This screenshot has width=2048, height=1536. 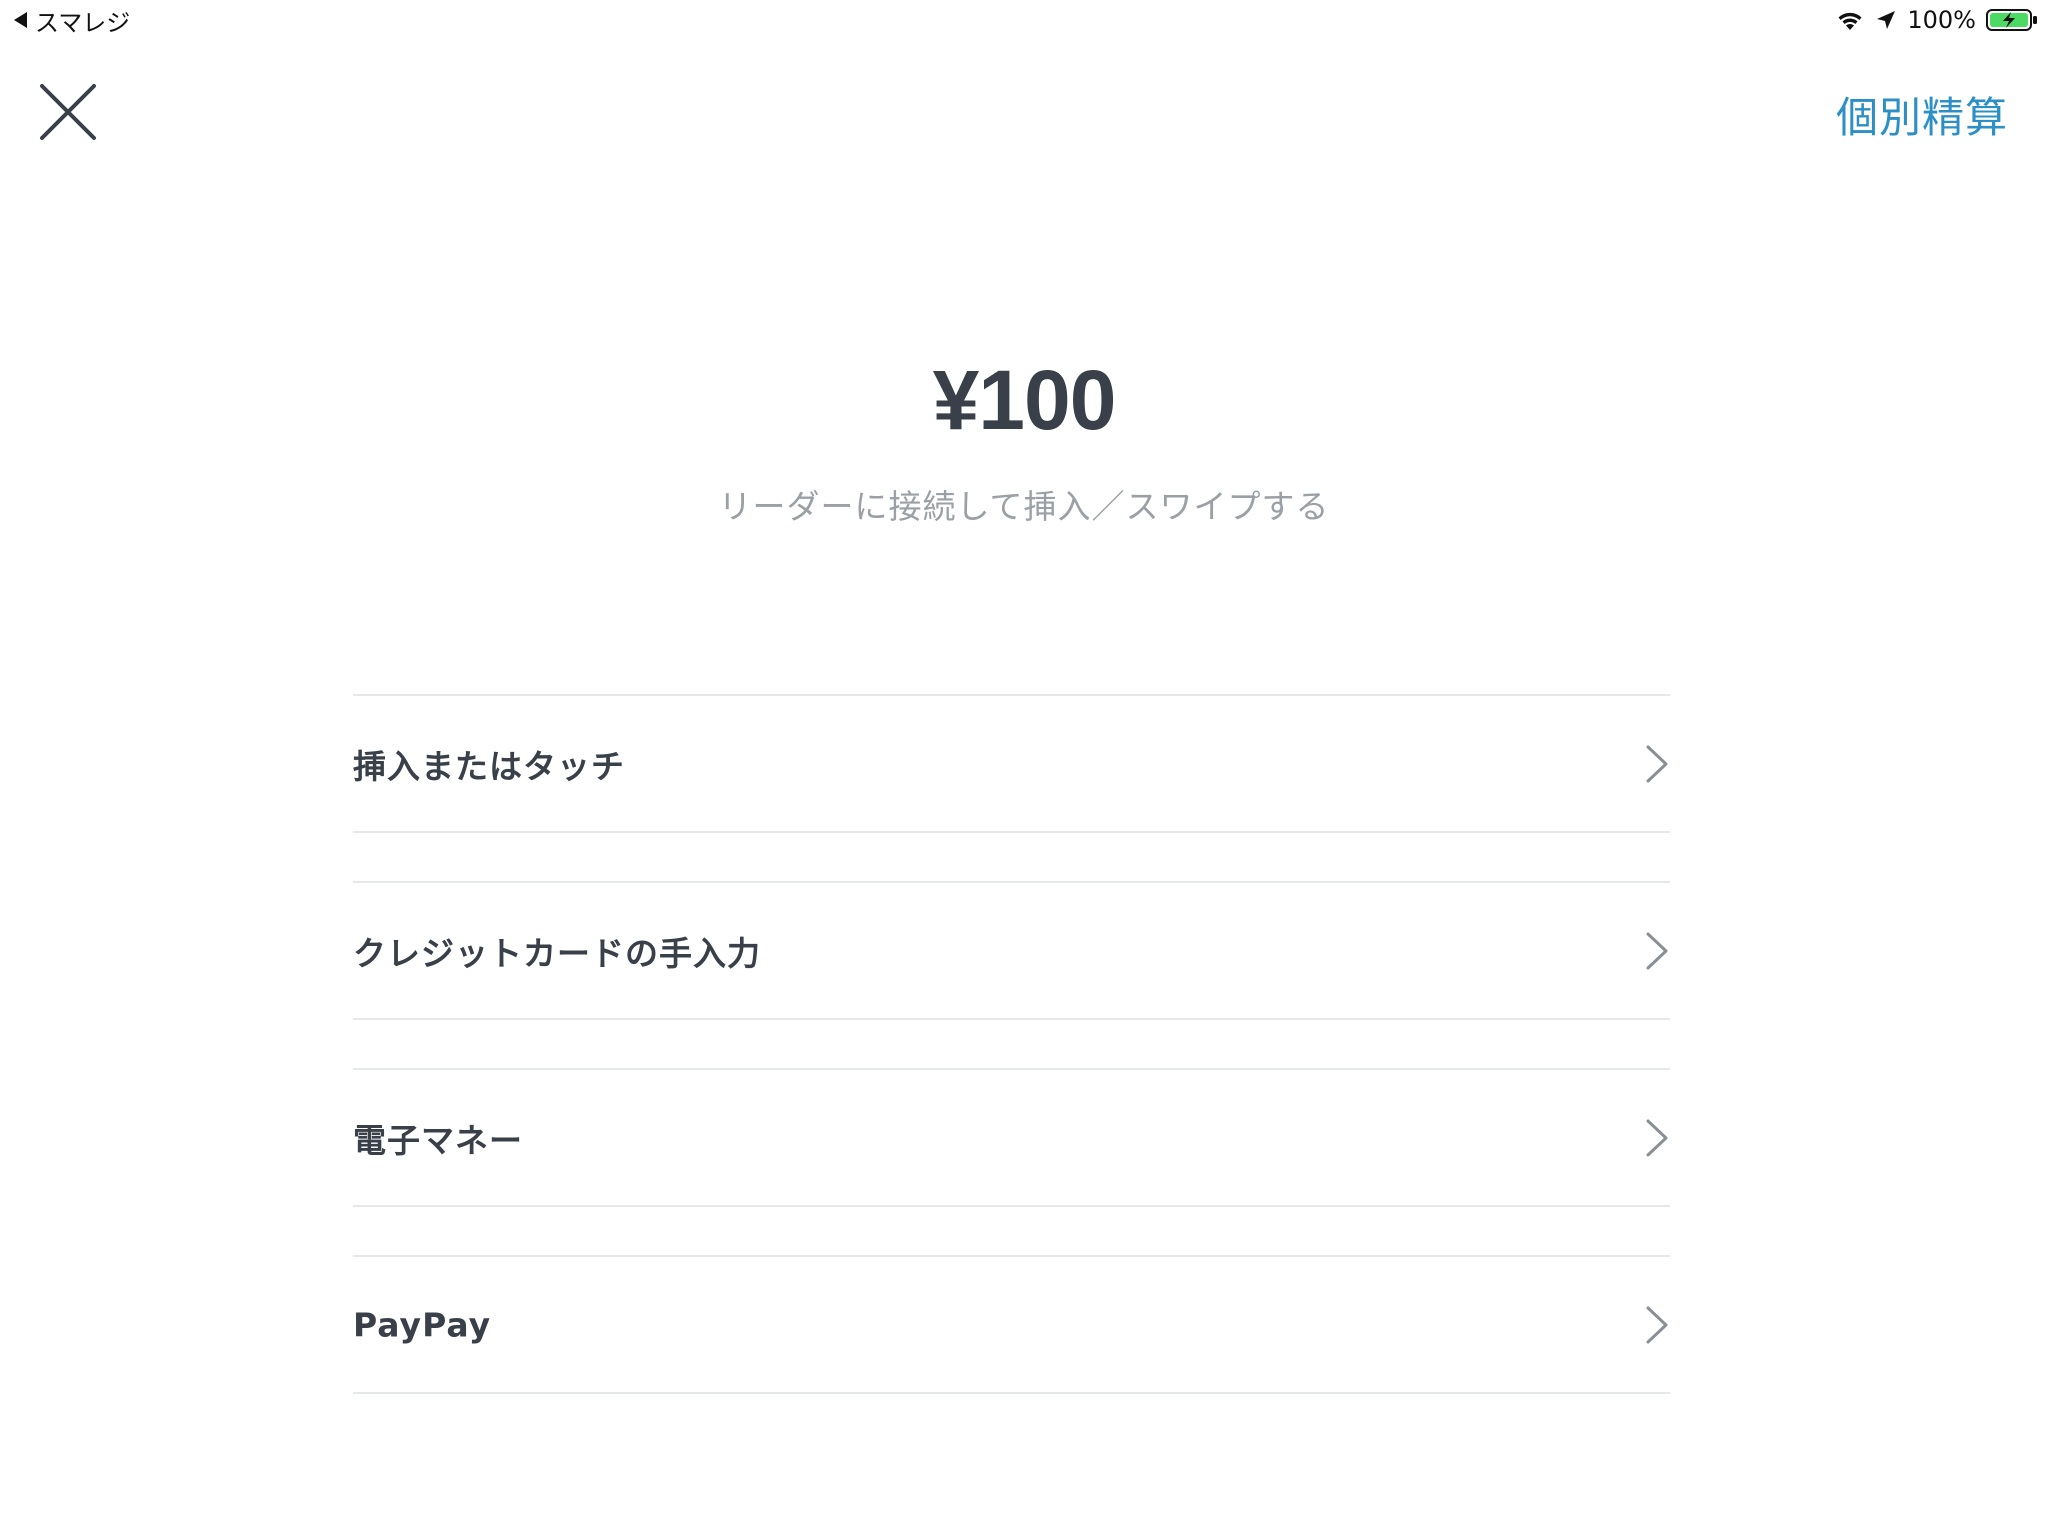 I want to click on battery-percentage: 100%, so click(x=1941, y=20).